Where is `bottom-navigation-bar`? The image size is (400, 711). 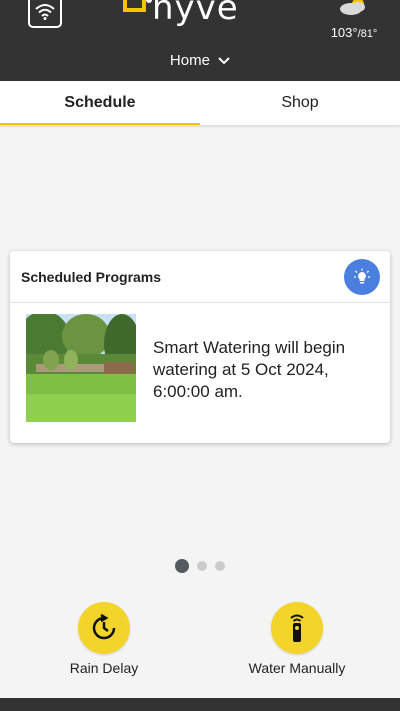 bottom-navigation-bar is located at coordinates (200, 704).